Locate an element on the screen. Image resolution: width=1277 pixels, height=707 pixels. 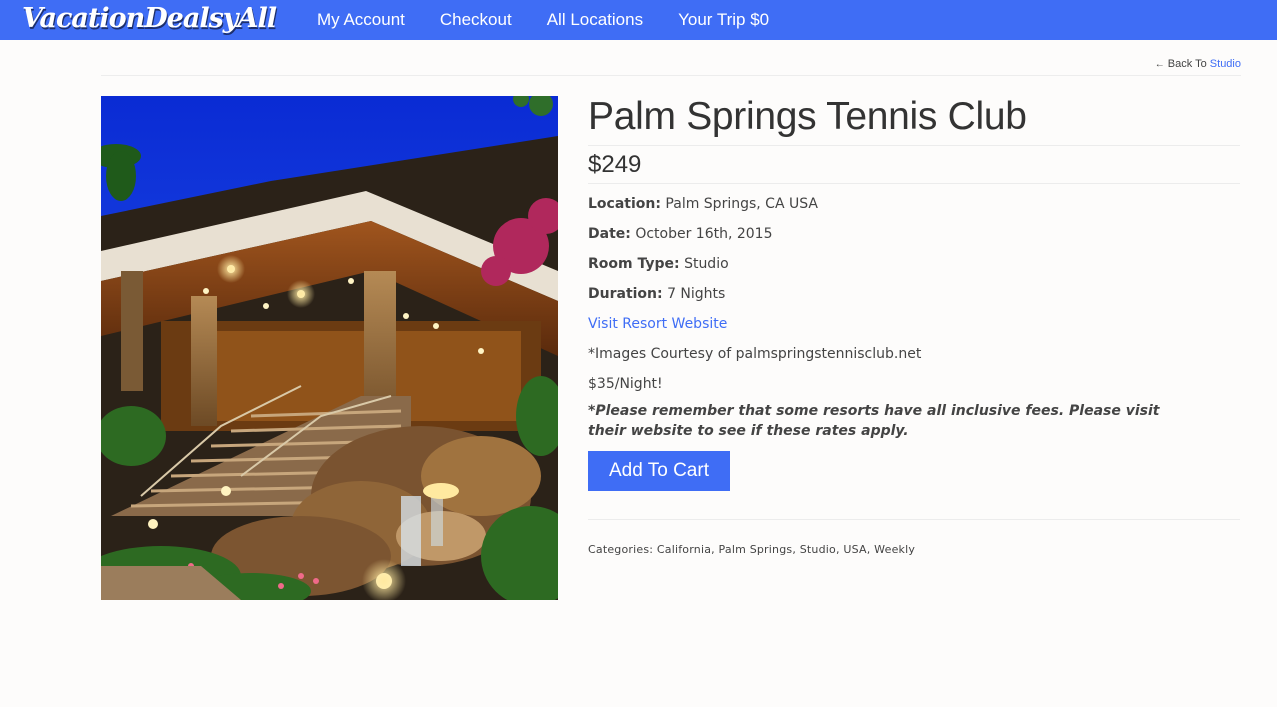
category-link: California is located at coordinates (684, 549).